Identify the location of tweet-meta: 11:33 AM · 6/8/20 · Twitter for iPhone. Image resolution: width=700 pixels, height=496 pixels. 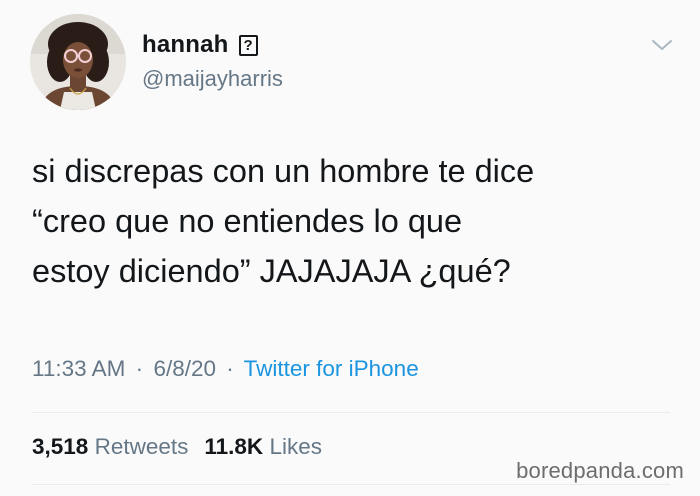
(225, 369).